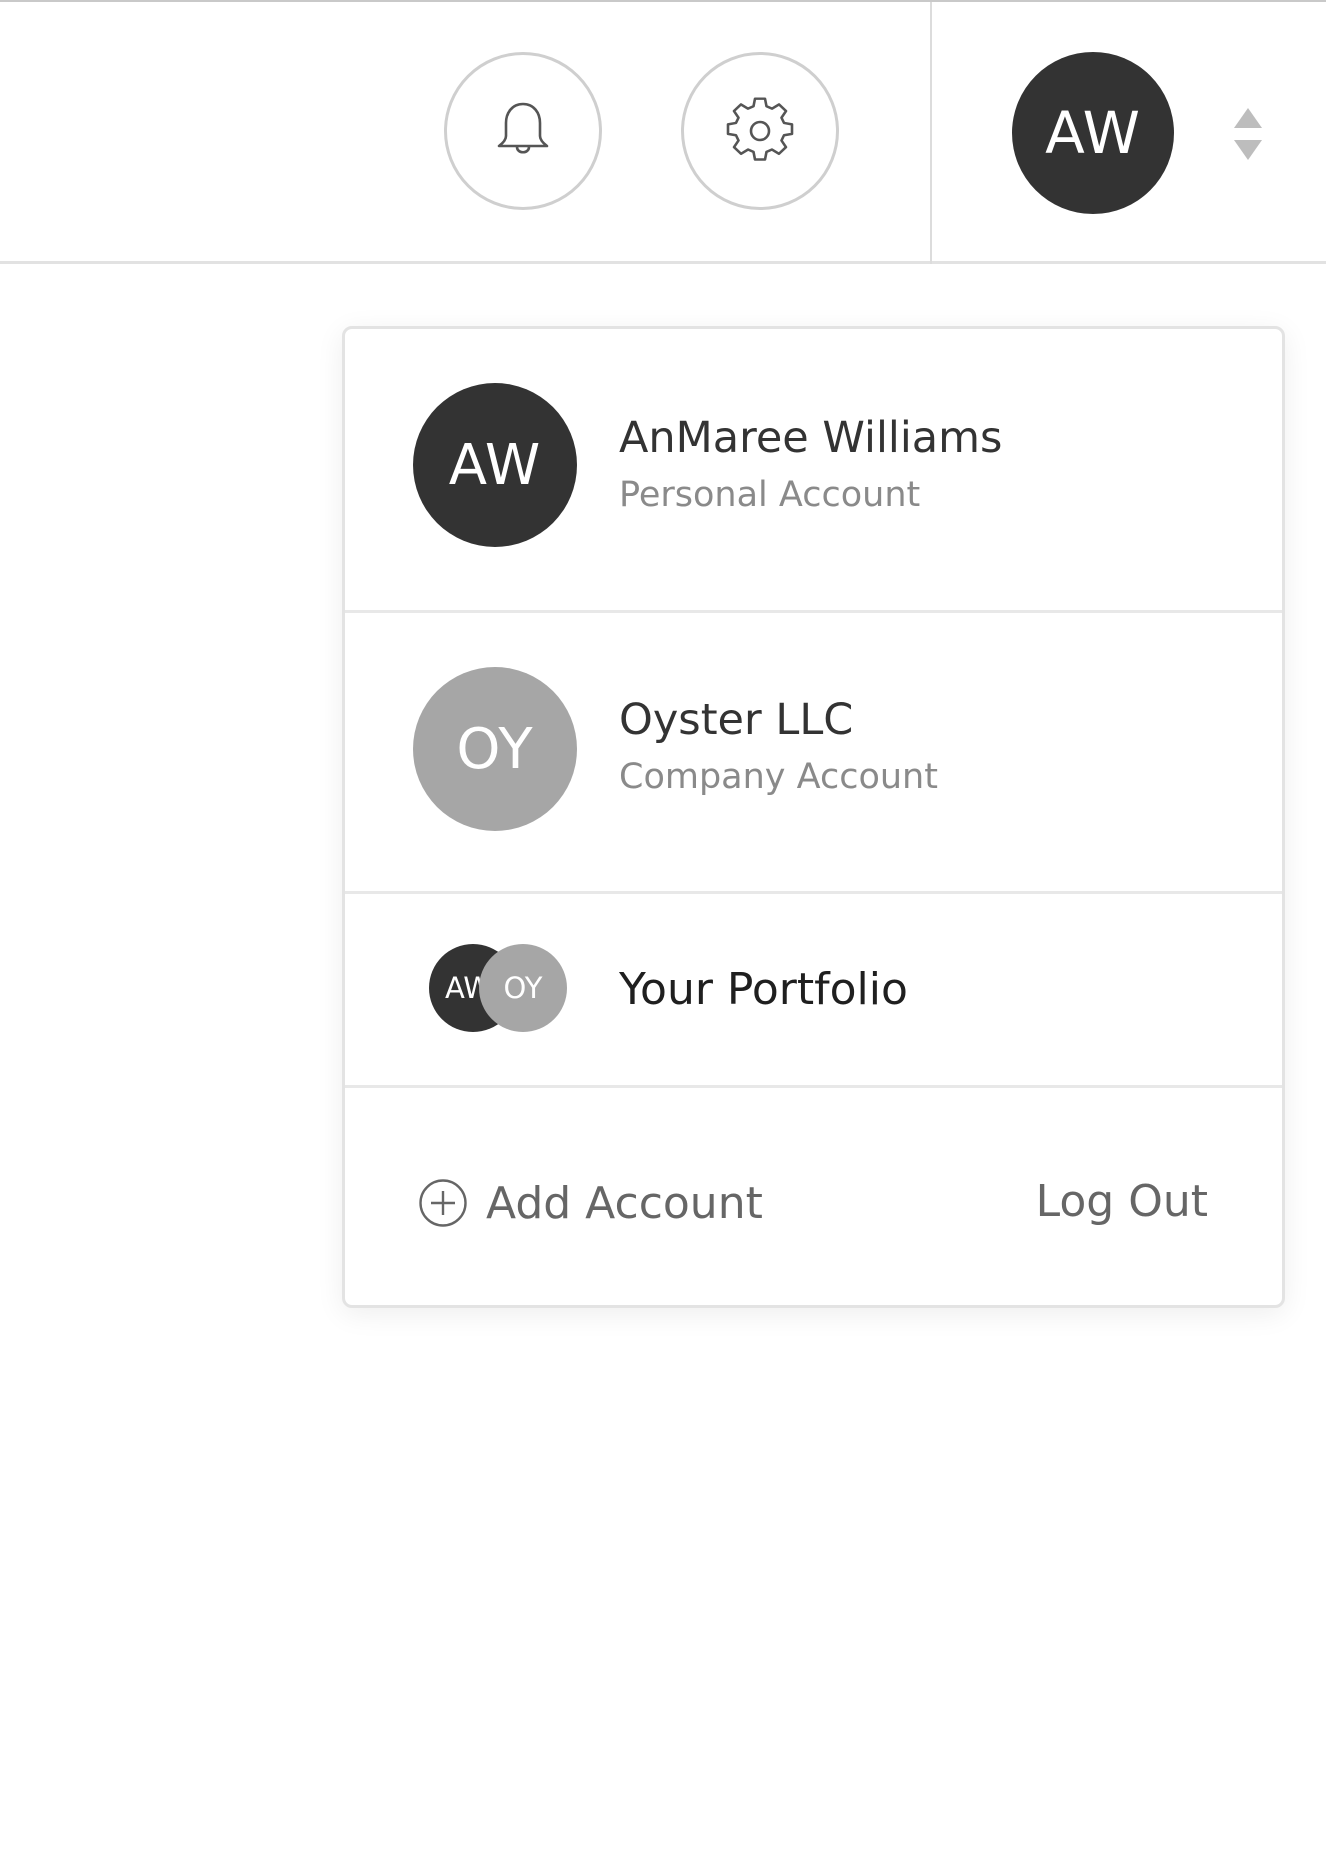  What do you see at coordinates (663, 132) in the screenshot?
I see `top-header: AW` at bounding box center [663, 132].